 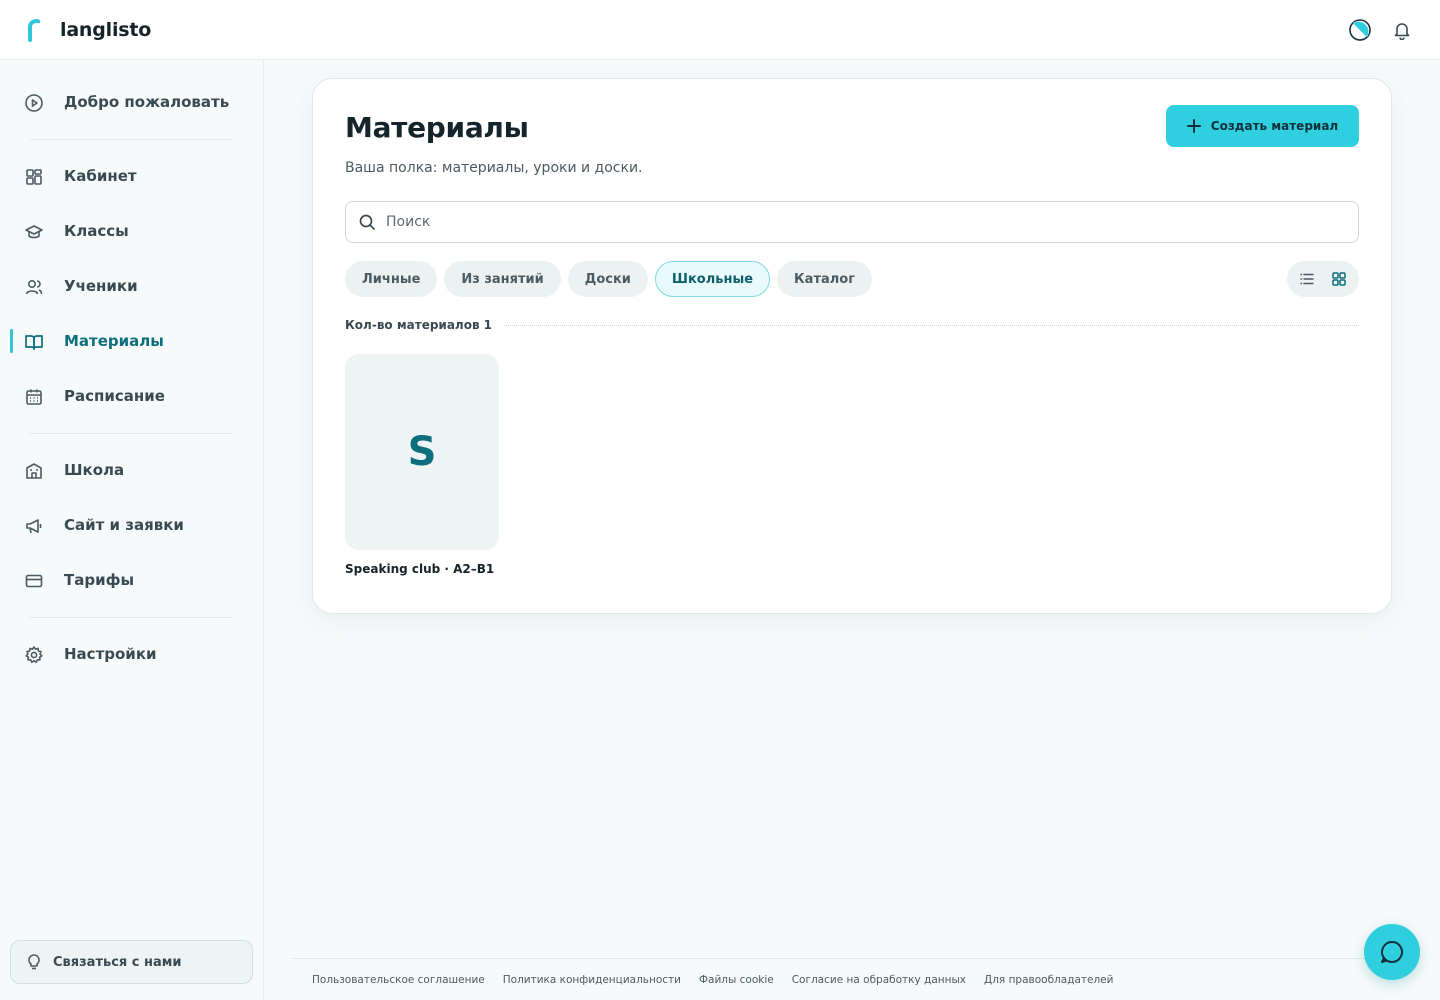 I want to click on sidebar-item-materials: Материалы, so click(x=132, y=341).